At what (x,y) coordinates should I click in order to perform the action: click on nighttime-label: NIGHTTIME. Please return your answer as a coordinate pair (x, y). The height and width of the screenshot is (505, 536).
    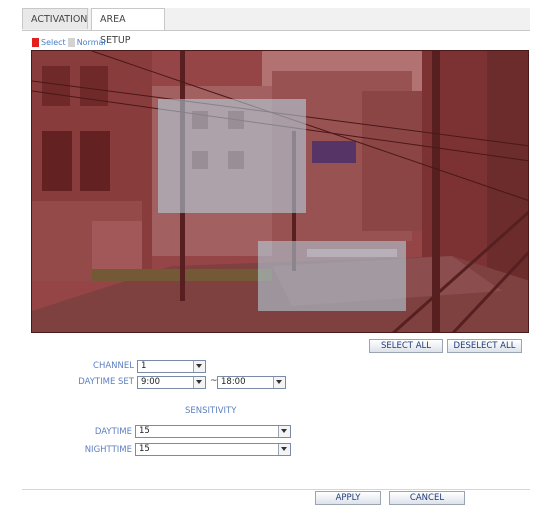
    Looking at the image, I should click on (108, 450).